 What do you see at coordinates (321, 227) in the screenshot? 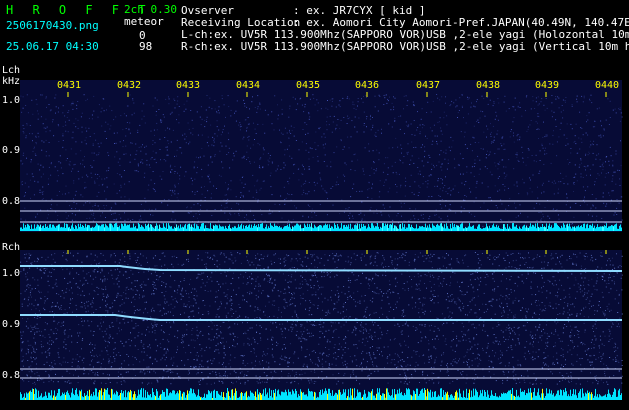
I see `lch-amplitude-strip` at bounding box center [321, 227].